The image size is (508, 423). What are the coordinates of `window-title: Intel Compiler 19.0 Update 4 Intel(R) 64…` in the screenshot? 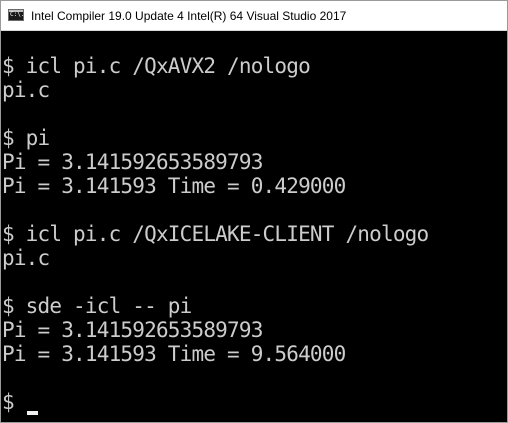 It's located at (189, 16).